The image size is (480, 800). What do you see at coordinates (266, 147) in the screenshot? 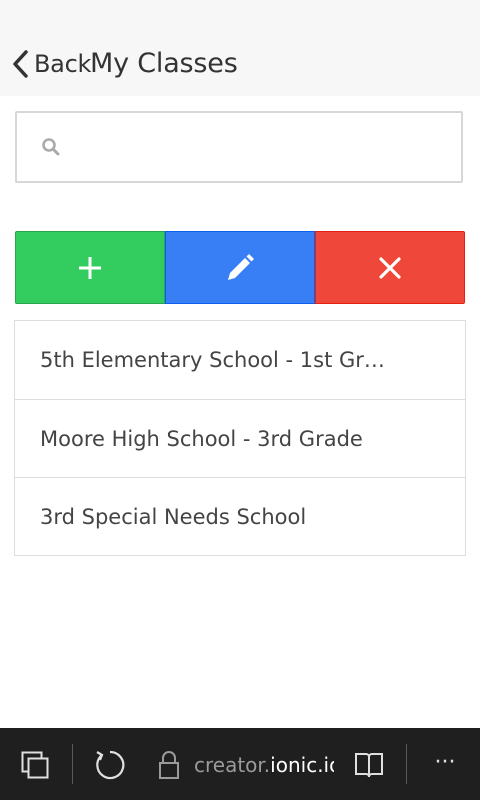
I see `search-input` at bounding box center [266, 147].